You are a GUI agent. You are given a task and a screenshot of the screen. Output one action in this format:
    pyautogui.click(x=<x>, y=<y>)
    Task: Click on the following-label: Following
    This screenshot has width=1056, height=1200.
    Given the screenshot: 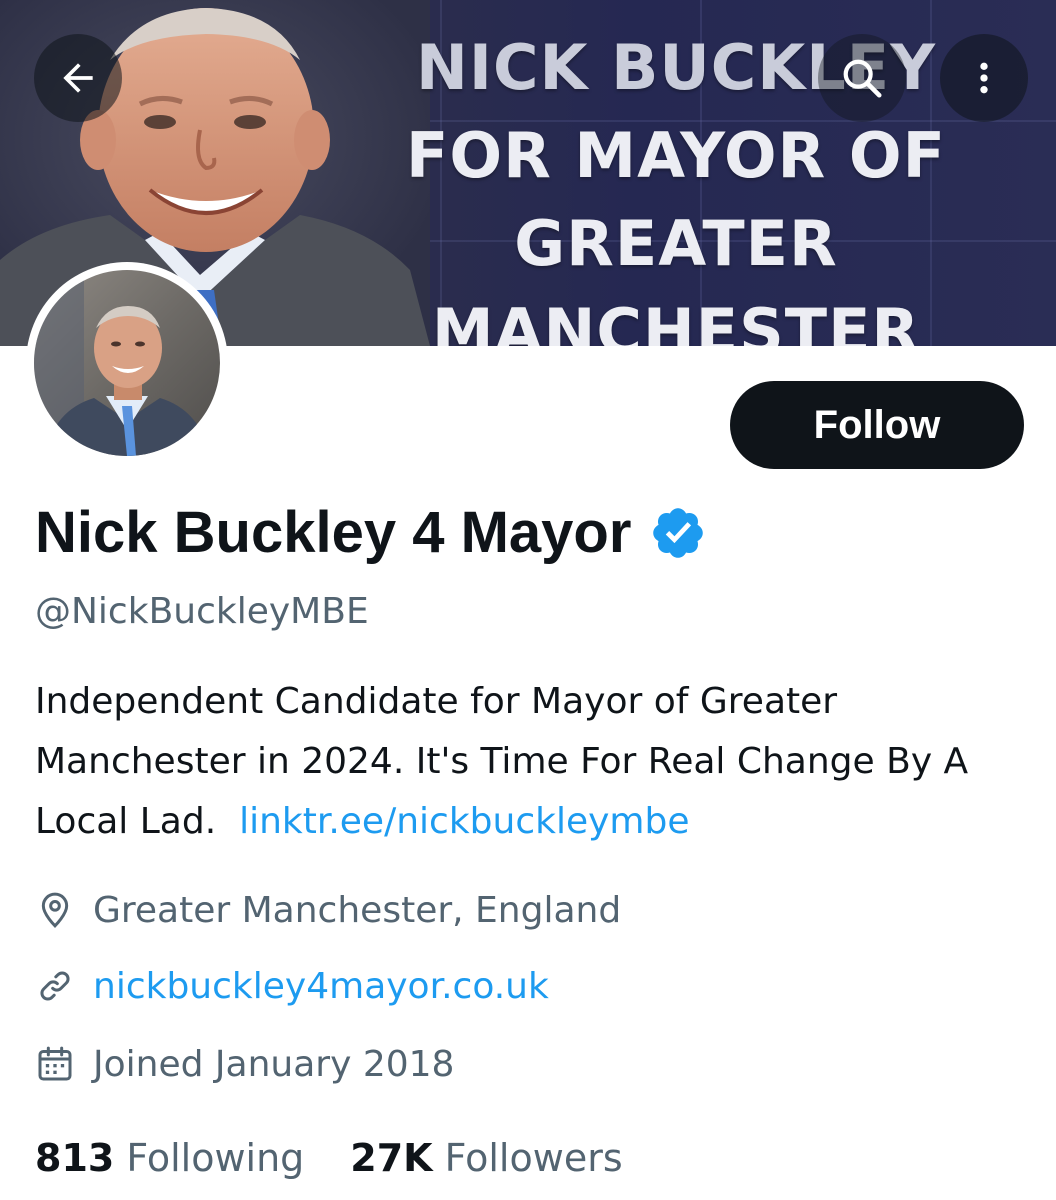 What is the action you would take?
    pyautogui.click(x=215, y=1158)
    